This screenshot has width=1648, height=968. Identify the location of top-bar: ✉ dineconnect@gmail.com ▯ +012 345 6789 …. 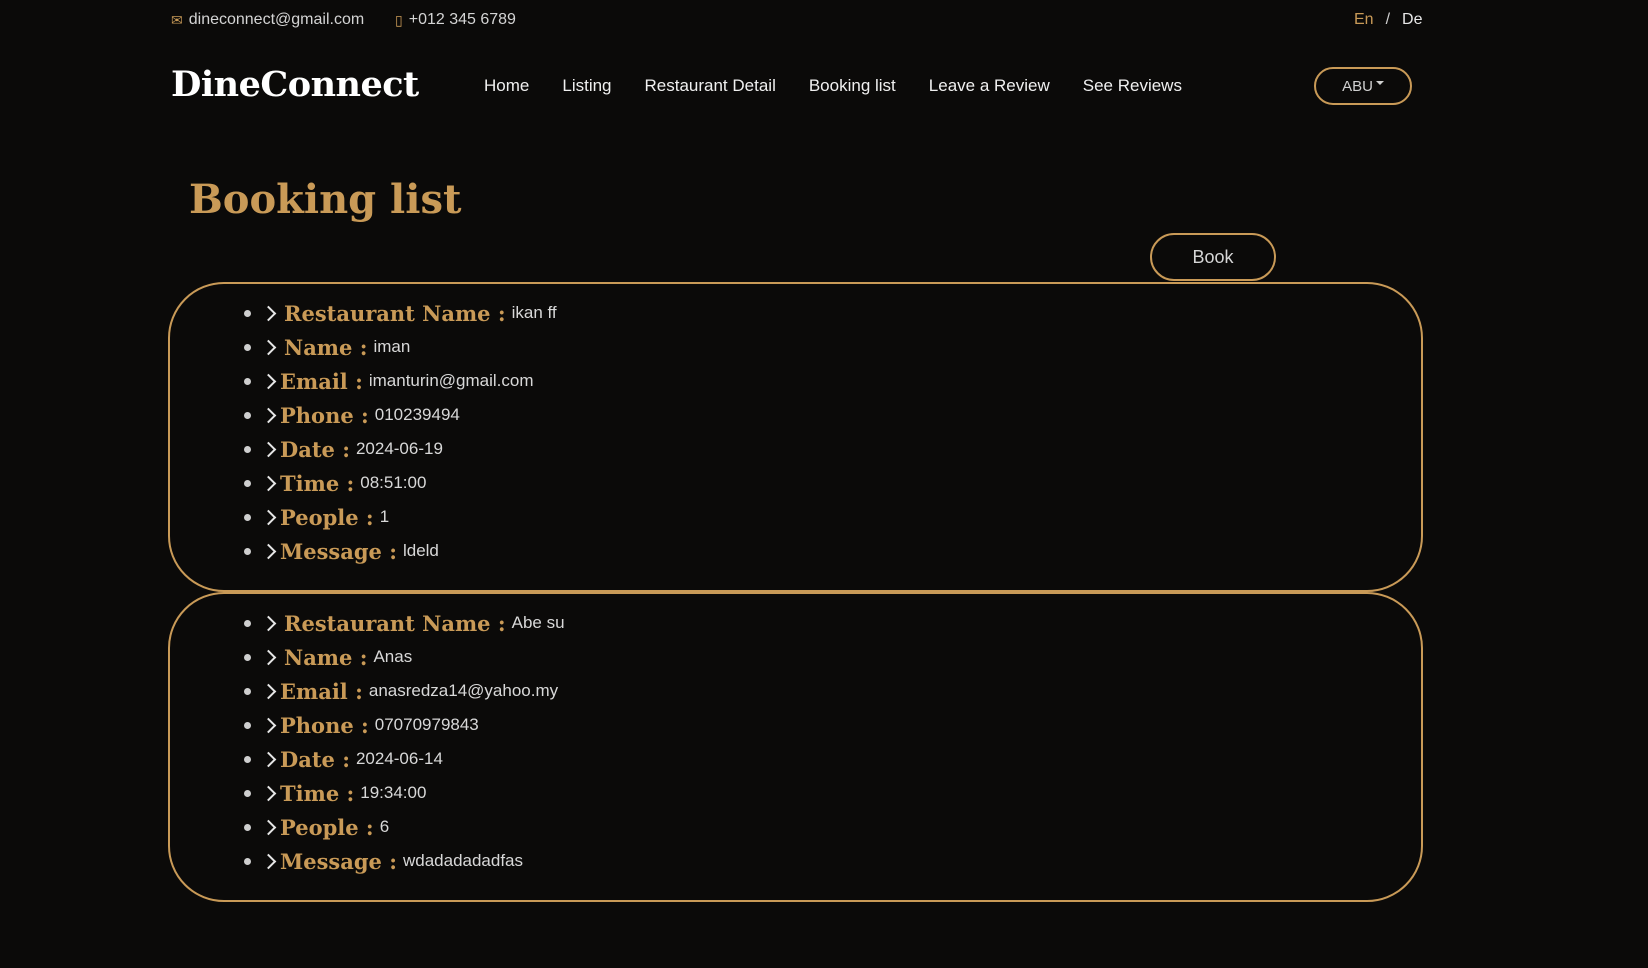
(824, 21).